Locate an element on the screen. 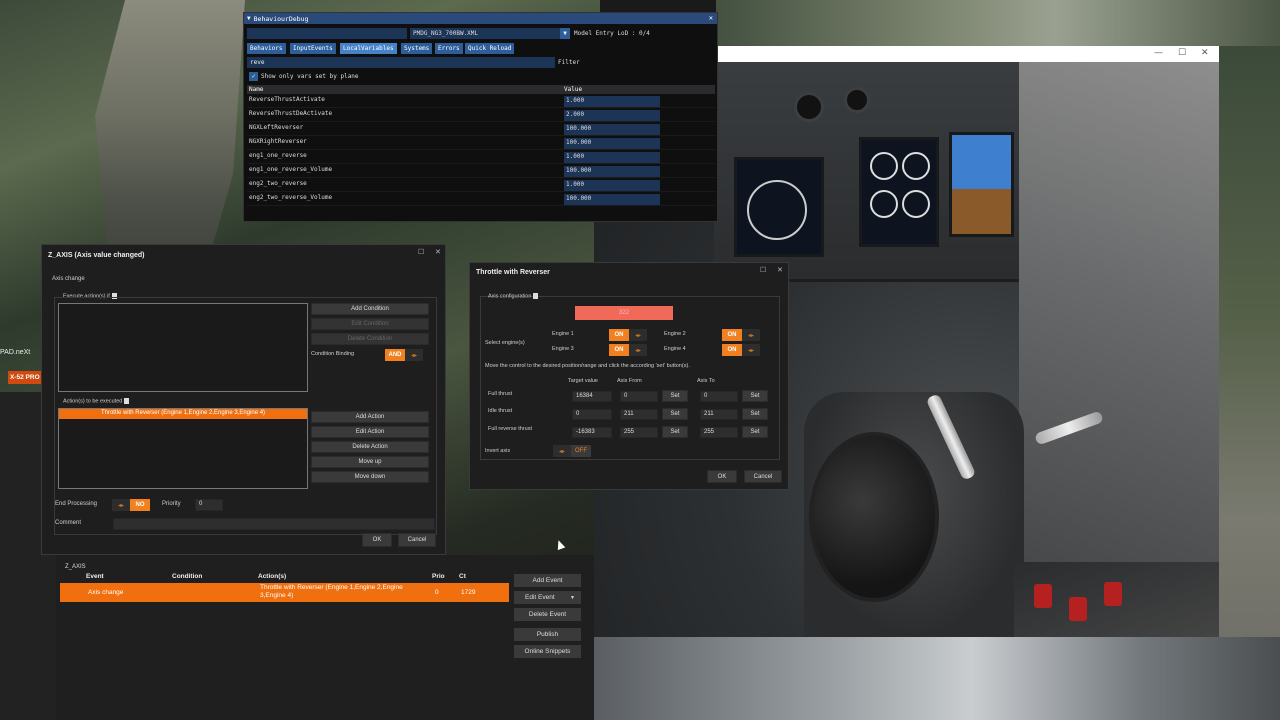 The height and width of the screenshot is (720, 1280). idle-thrust-from-set-button: Set is located at coordinates (675, 414).